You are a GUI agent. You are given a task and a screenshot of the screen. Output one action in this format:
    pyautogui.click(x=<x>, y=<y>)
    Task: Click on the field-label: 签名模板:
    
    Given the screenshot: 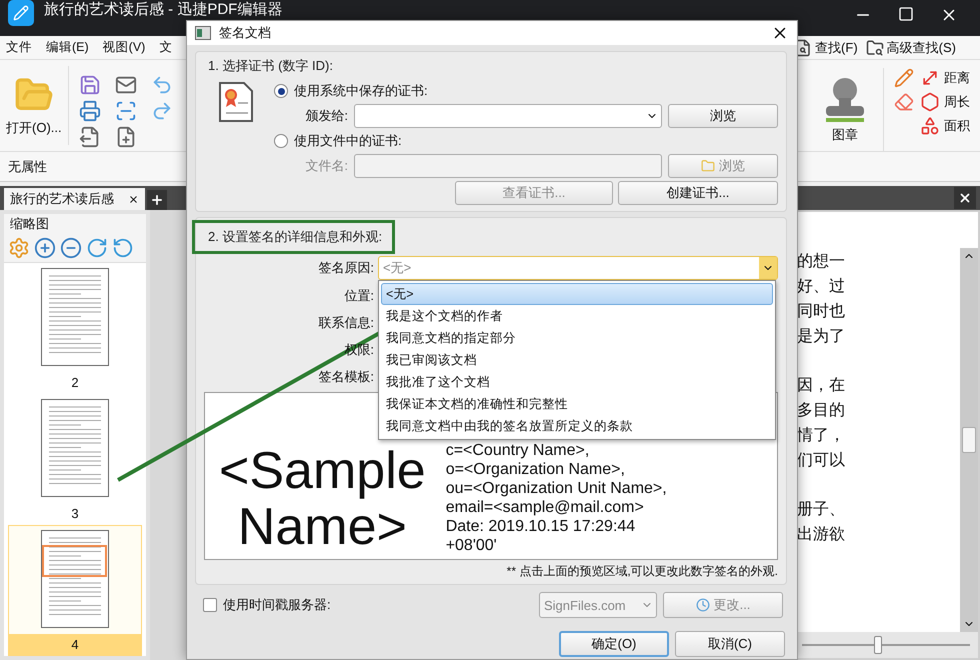 What is the action you would take?
    pyautogui.click(x=346, y=377)
    